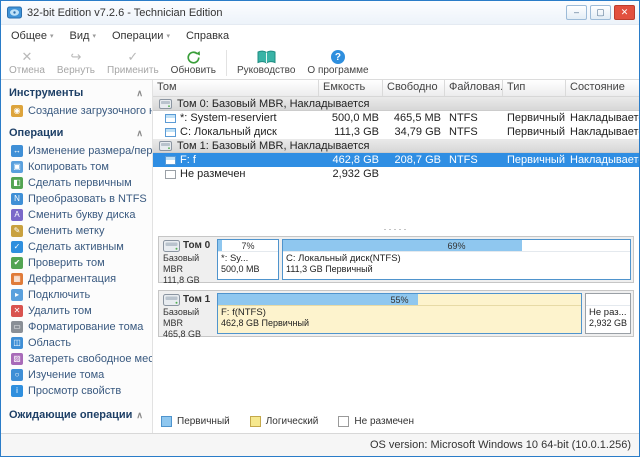 Image resolution: width=640 pixels, height=457 pixels. What do you see at coordinates (76, 343) in the screenshot?
I see `sidebar-item-region: ◫ Область` at bounding box center [76, 343].